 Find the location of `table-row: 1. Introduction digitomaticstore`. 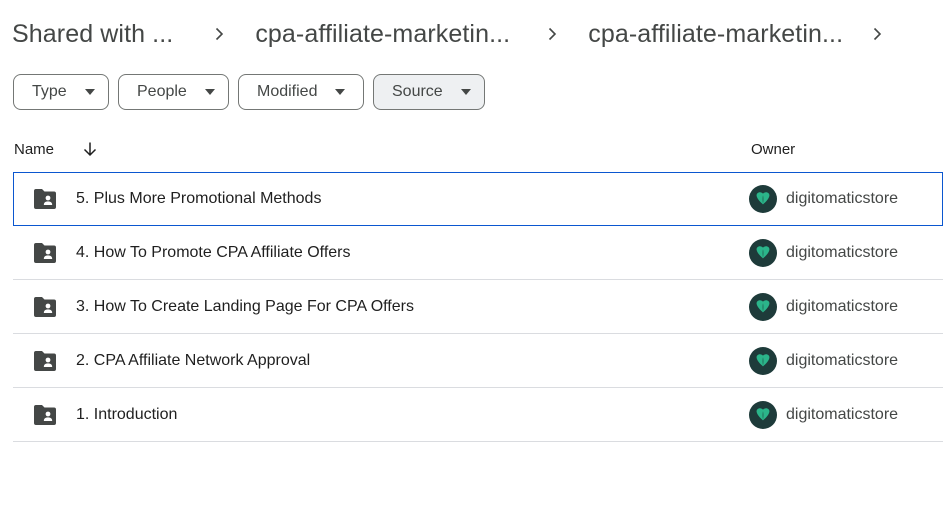

table-row: 1. Introduction digitomaticstore is located at coordinates (478, 415).